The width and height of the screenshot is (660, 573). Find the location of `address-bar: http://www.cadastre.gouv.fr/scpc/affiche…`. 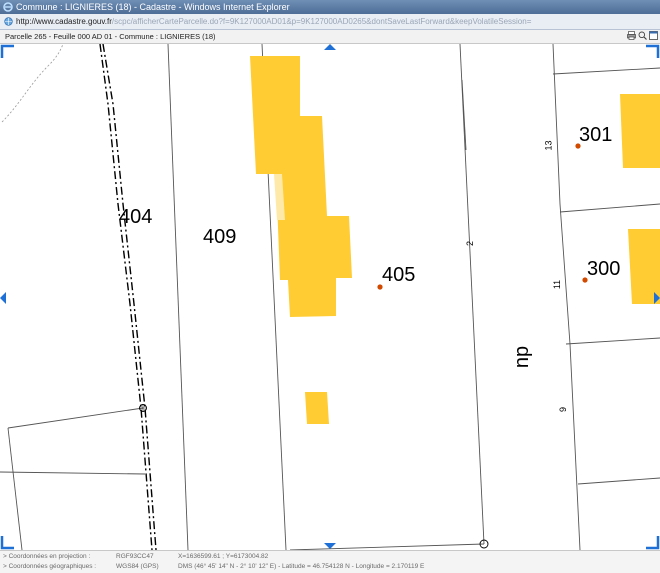

address-bar: http://www.cadastre.gouv.fr/scpc/affiche… is located at coordinates (330, 22).